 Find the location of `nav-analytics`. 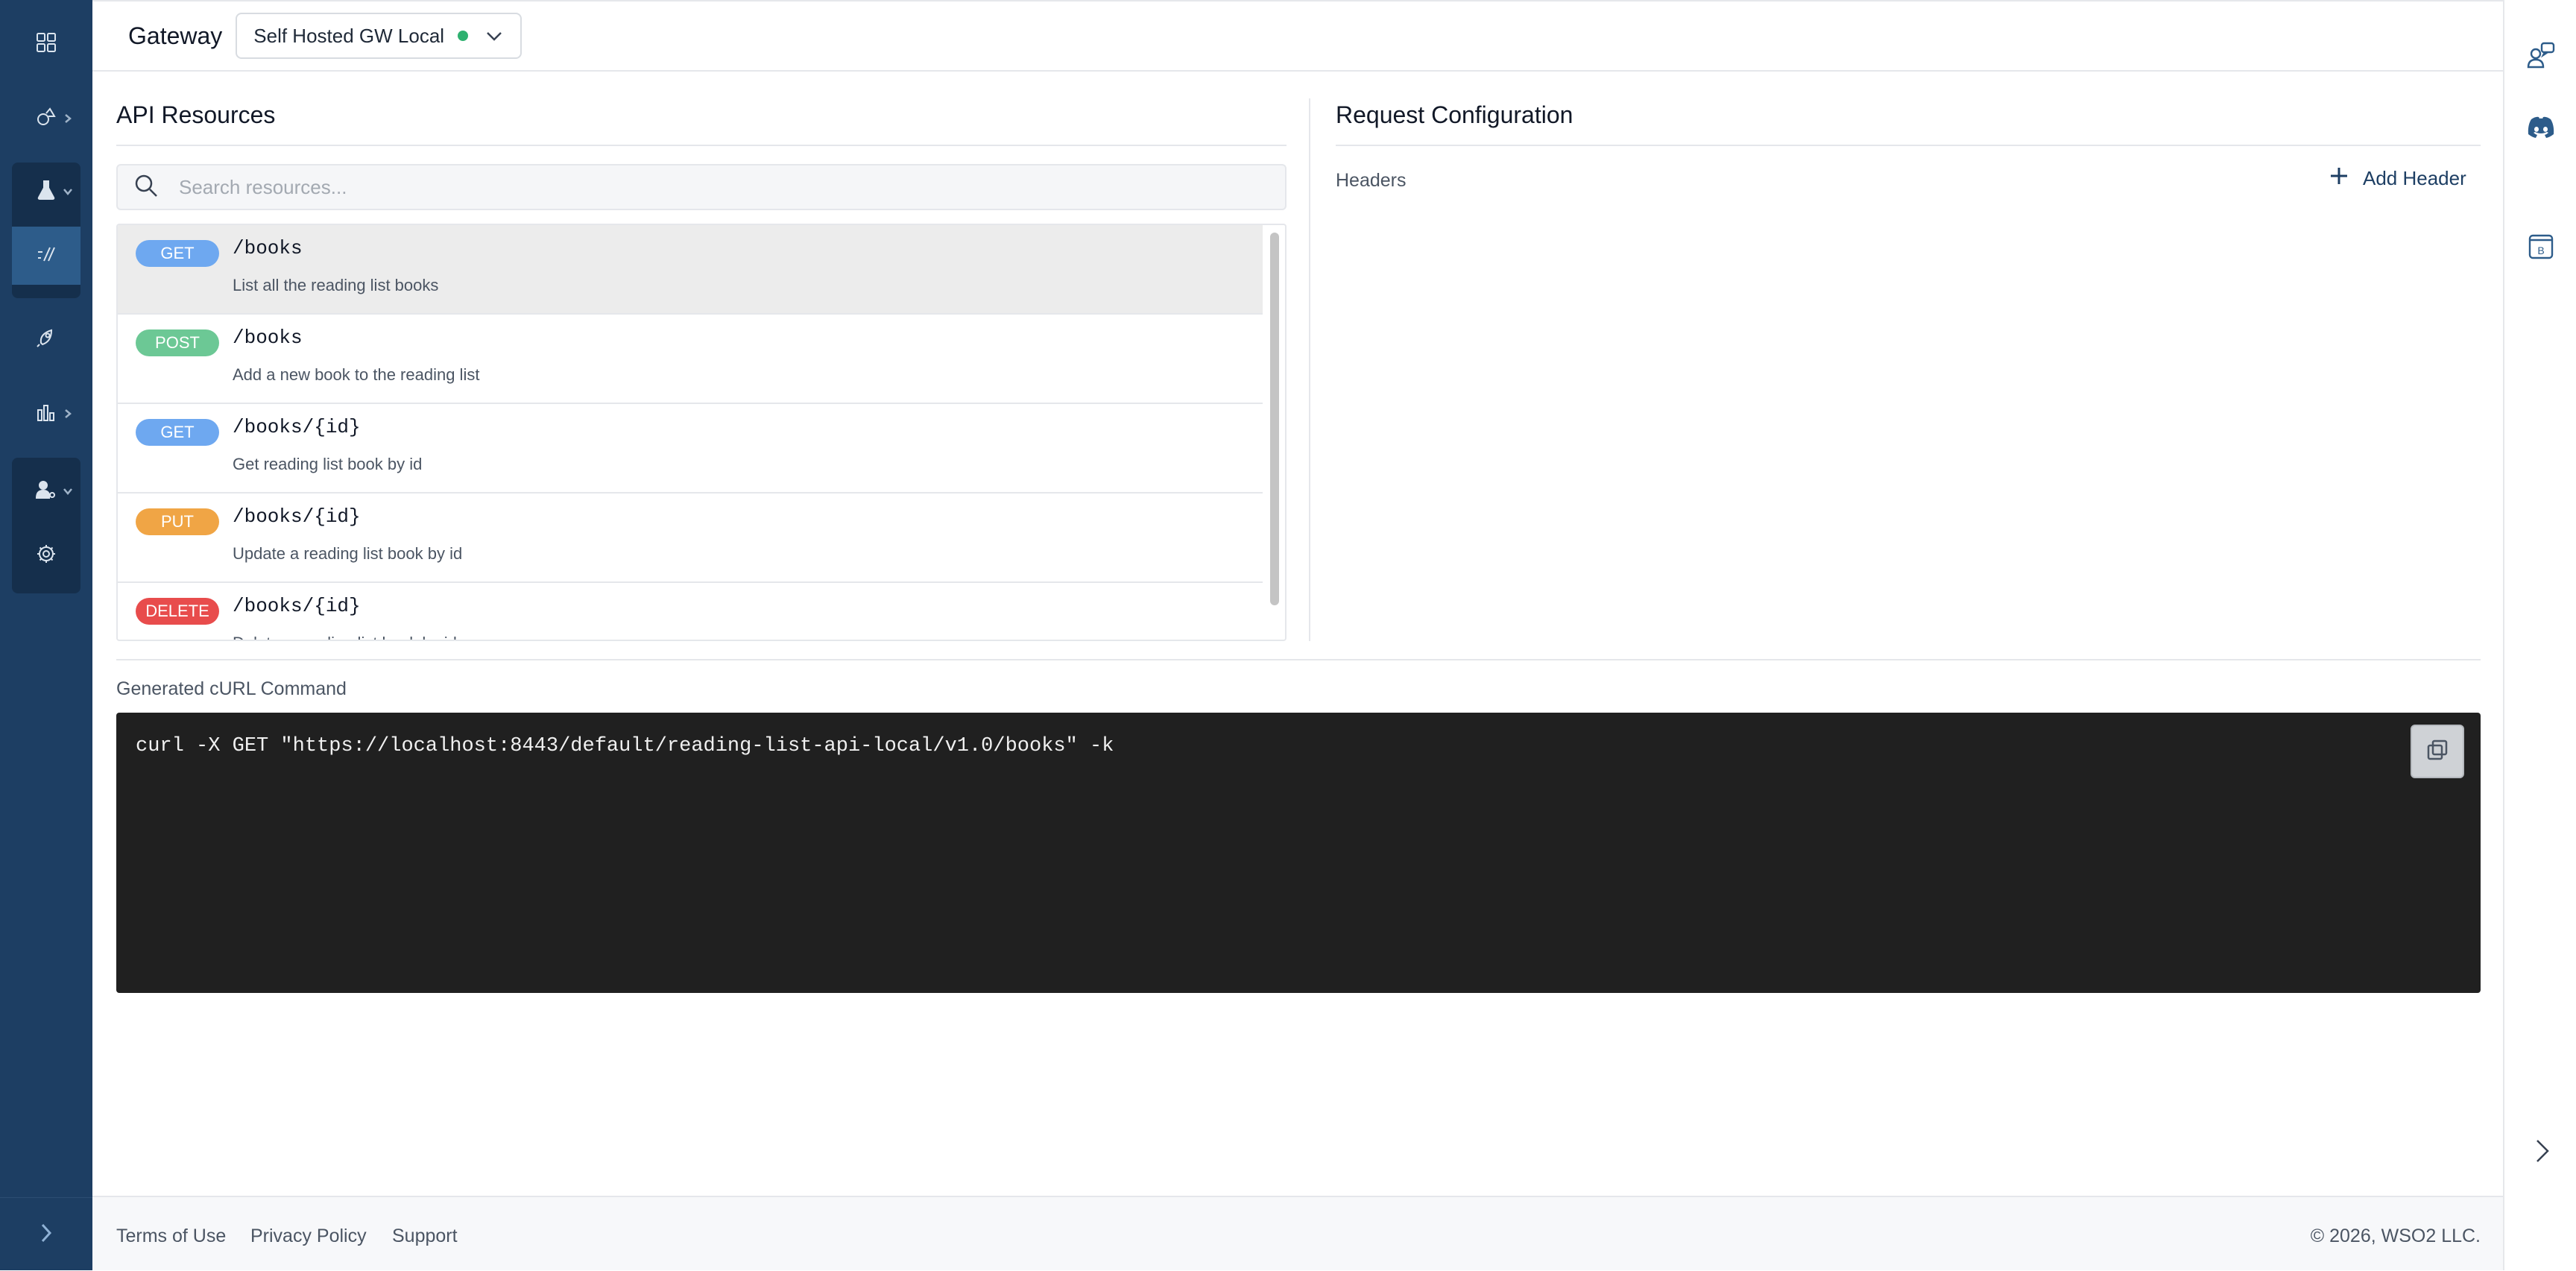

nav-analytics is located at coordinates (46, 414).